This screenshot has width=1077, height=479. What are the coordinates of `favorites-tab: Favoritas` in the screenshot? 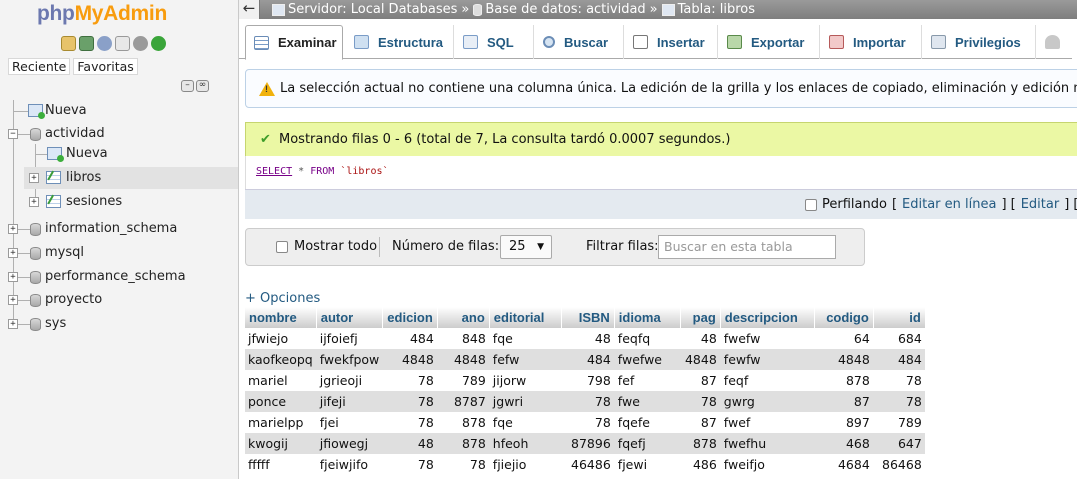 It's located at (105, 66).